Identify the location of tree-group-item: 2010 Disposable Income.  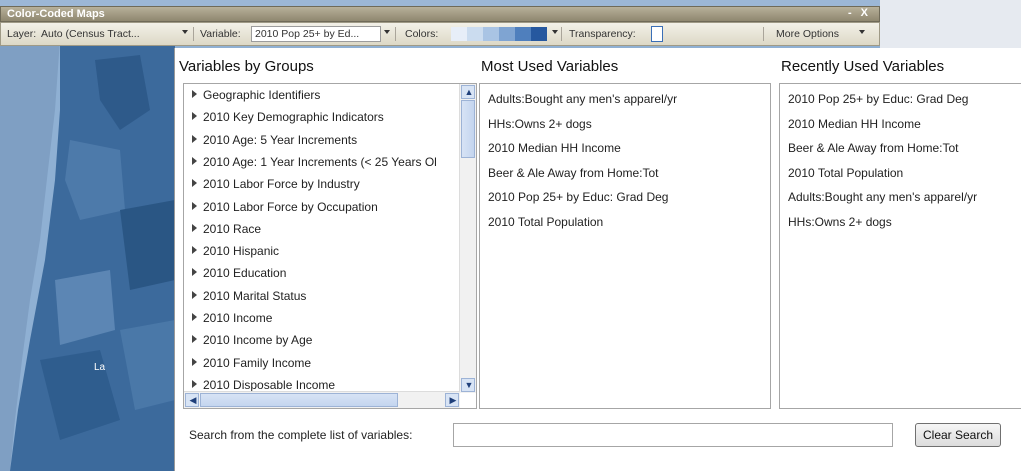
(263, 385).